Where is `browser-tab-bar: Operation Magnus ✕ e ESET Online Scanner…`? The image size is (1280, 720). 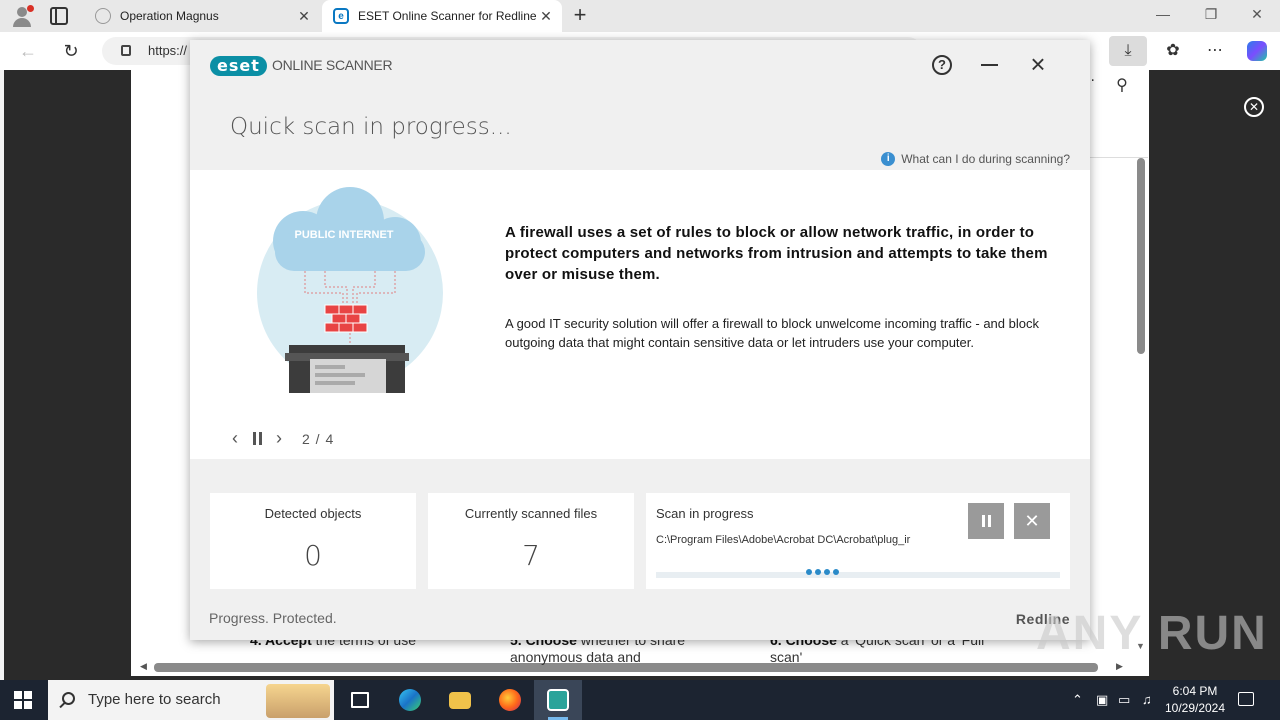
browser-tab-bar: Operation Magnus ✕ e ESET Online Scanner… is located at coordinates (640, 16).